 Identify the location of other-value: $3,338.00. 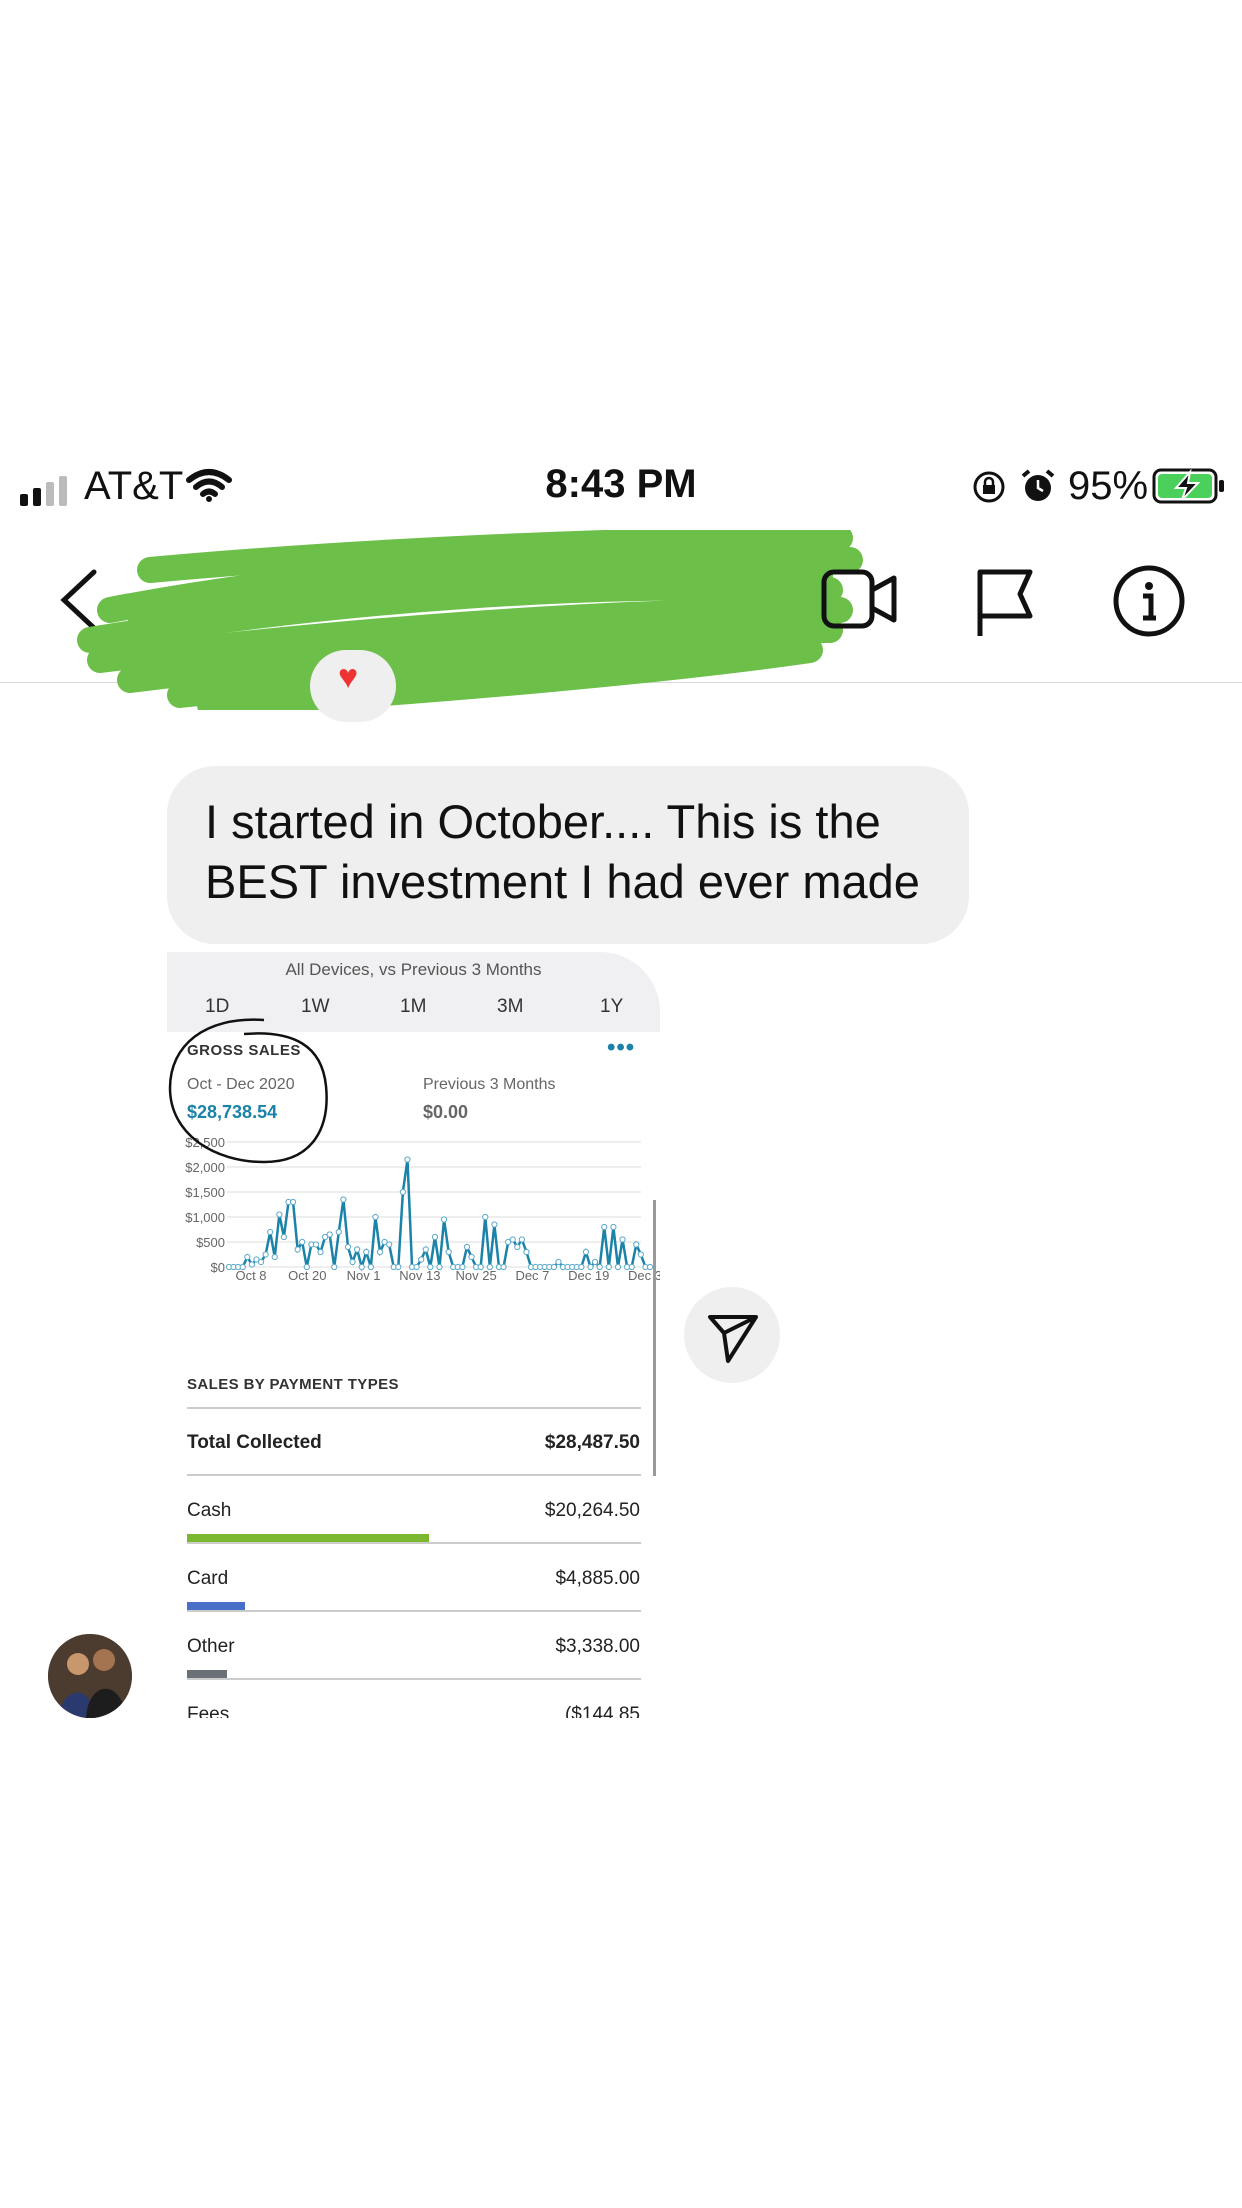
(597, 1646).